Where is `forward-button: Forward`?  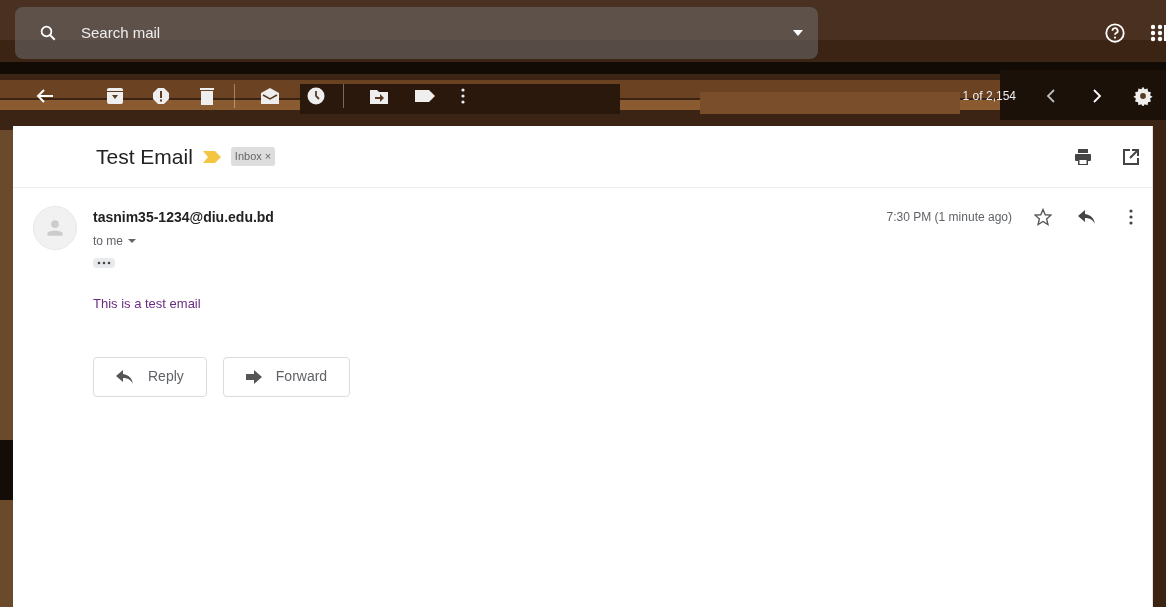
forward-button: Forward is located at coordinates (286, 376).